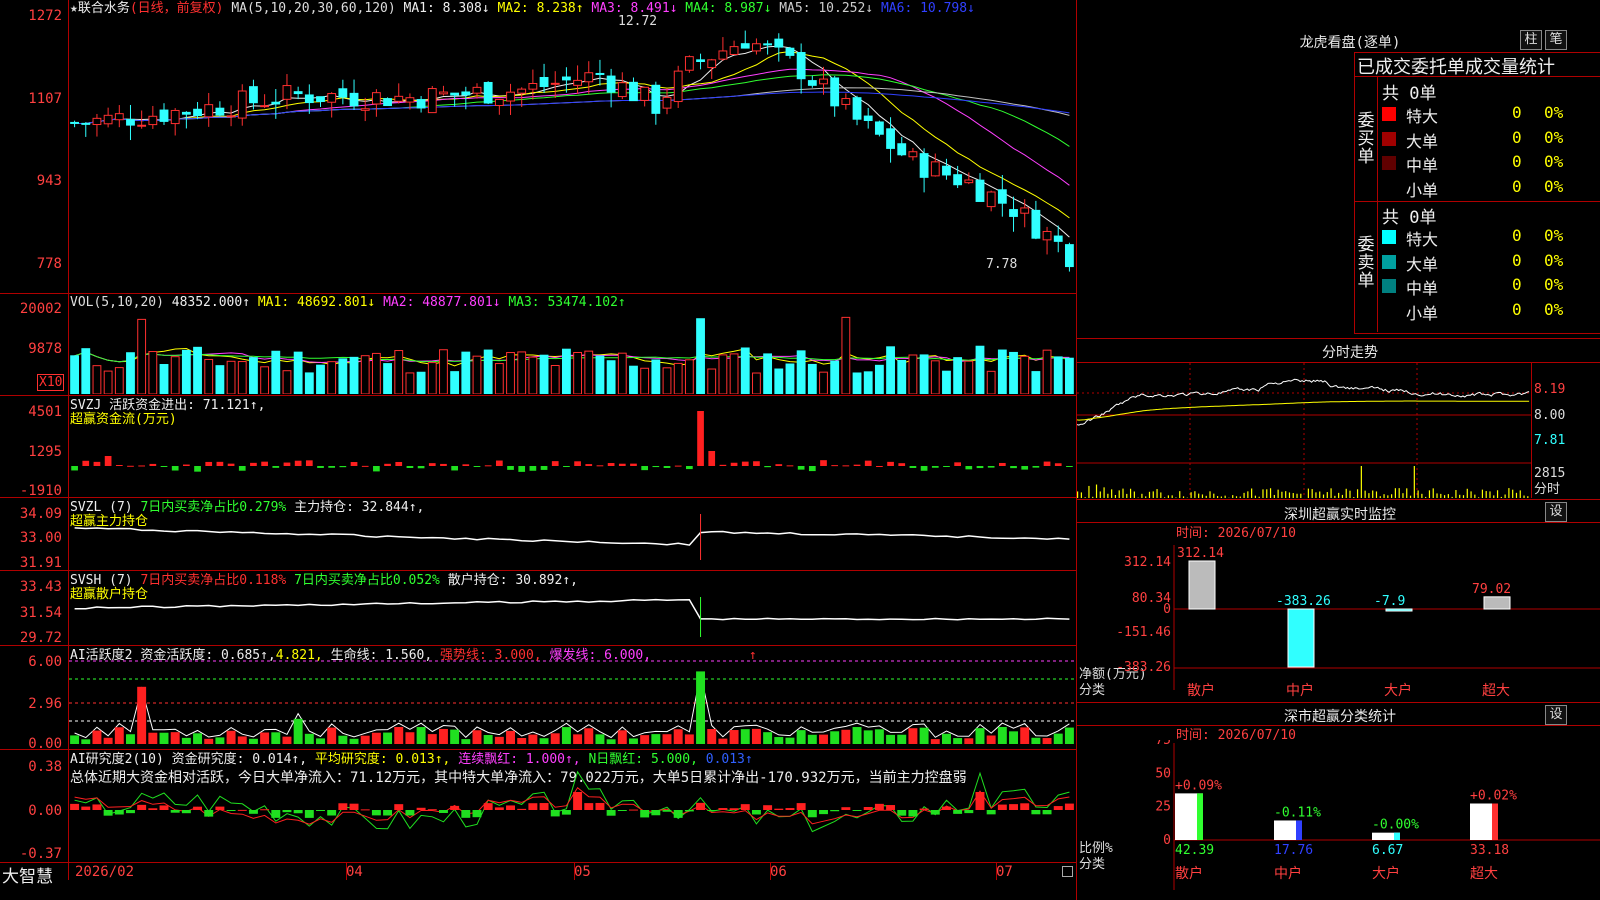  What do you see at coordinates (1554, 284) in the screenshot?
I see `order-percent: 0%` at bounding box center [1554, 284].